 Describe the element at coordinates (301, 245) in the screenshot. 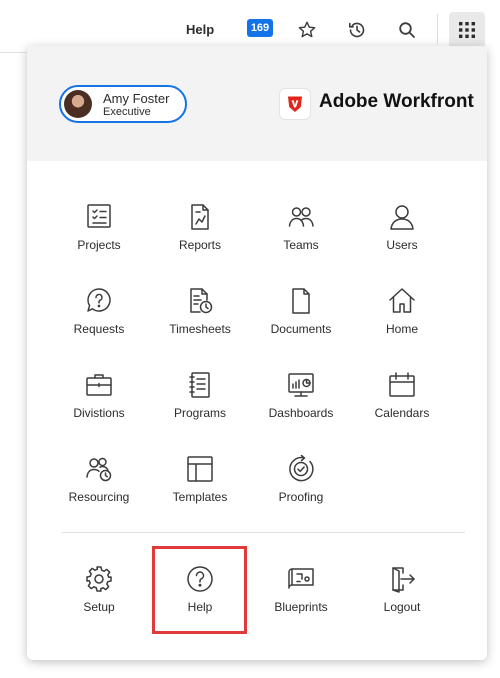

I see `app-label: Teams` at that location.